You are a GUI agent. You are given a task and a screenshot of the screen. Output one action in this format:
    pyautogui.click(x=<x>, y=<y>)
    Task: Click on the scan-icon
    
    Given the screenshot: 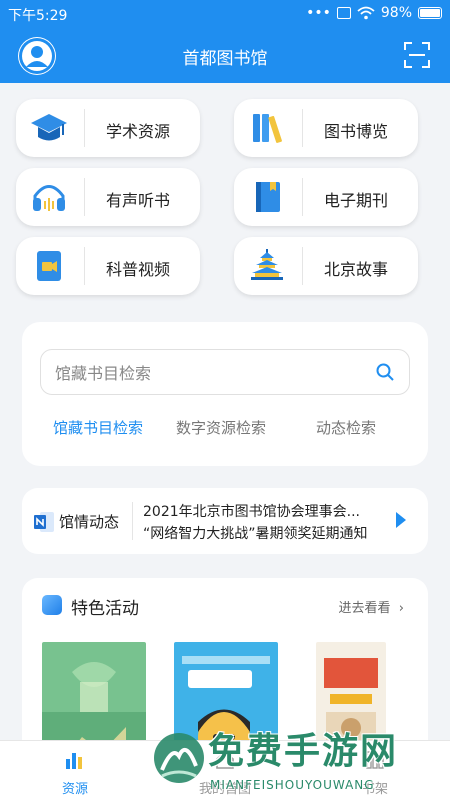 What is the action you would take?
    pyautogui.click(x=417, y=55)
    